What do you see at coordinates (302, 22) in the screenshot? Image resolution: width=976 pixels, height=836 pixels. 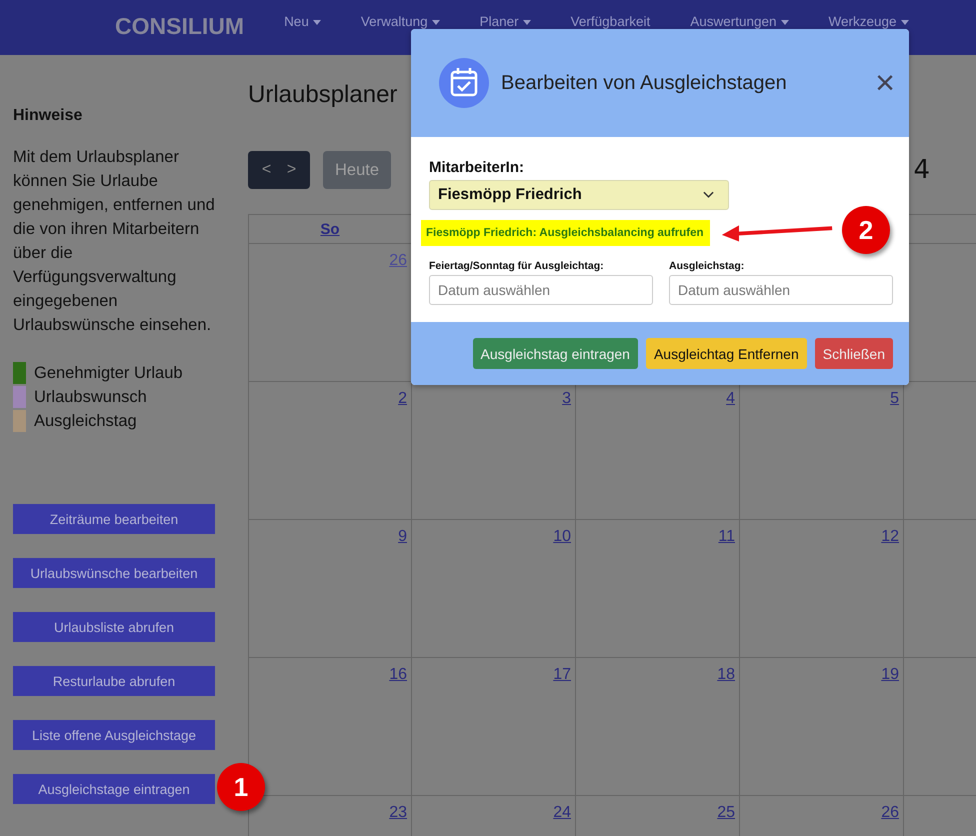 I see `nav-menu-item: Neu` at bounding box center [302, 22].